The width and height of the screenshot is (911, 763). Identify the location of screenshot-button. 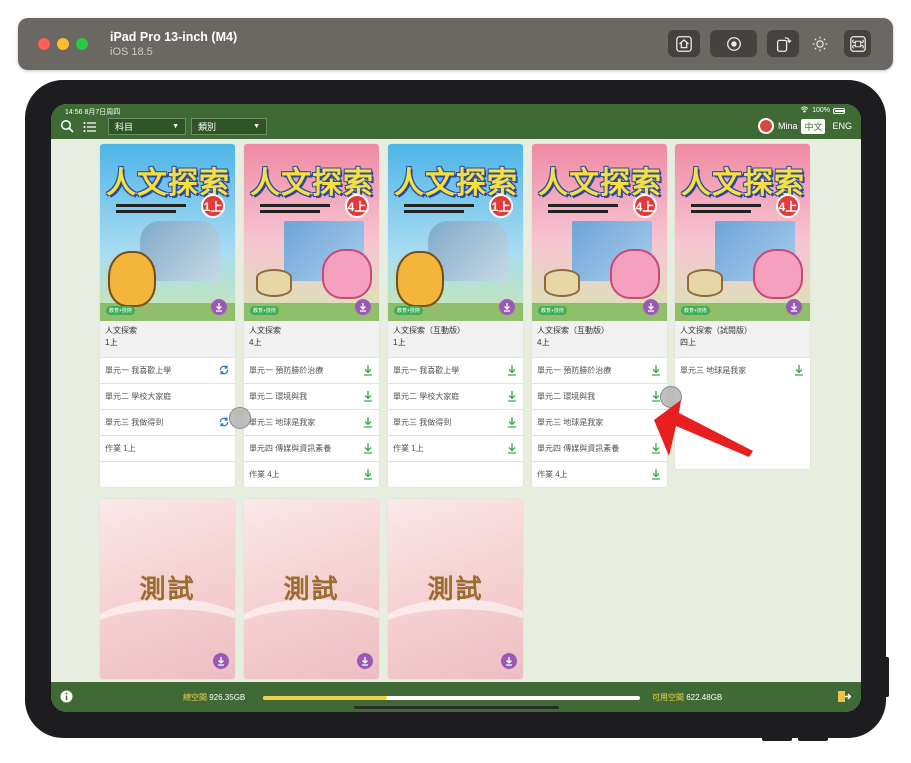
(733, 43).